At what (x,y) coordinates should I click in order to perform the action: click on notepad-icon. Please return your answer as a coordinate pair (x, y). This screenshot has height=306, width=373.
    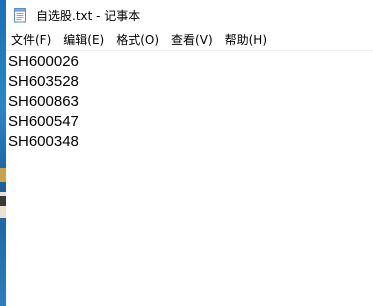
    Looking at the image, I should click on (20, 15).